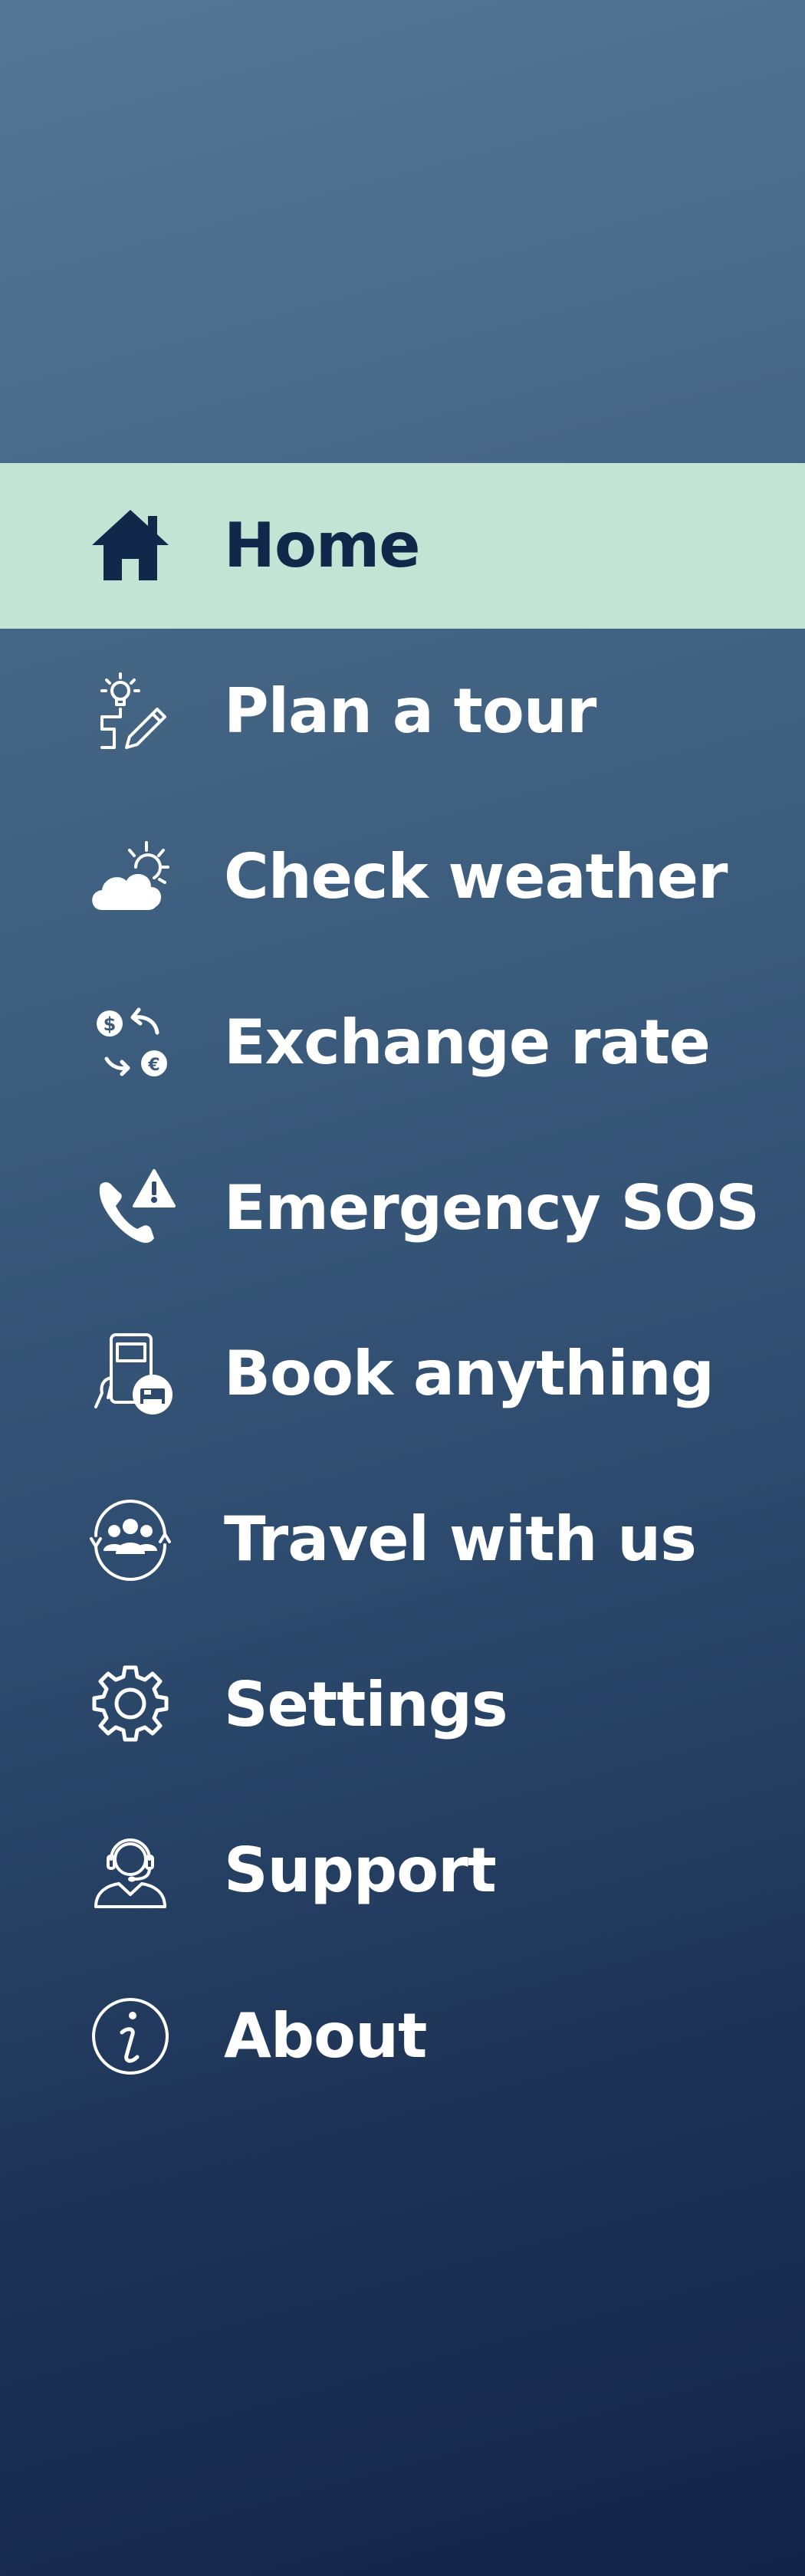 The height and width of the screenshot is (2576, 805). I want to click on menu-item-support: Support, so click(402, 1870).